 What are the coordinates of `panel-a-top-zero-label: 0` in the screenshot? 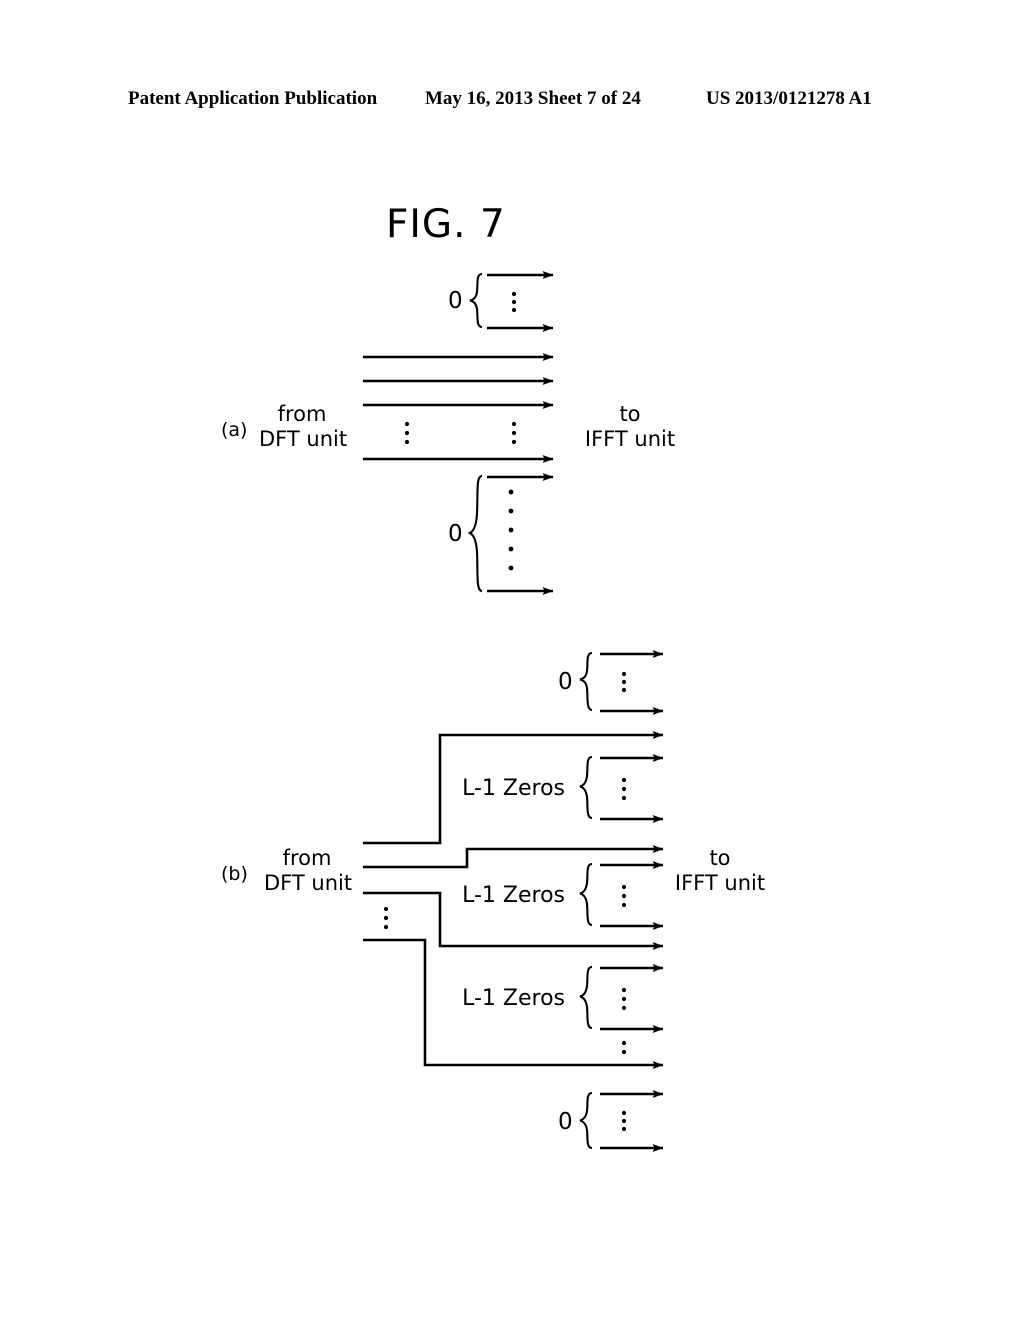 It's located at (455, 301).